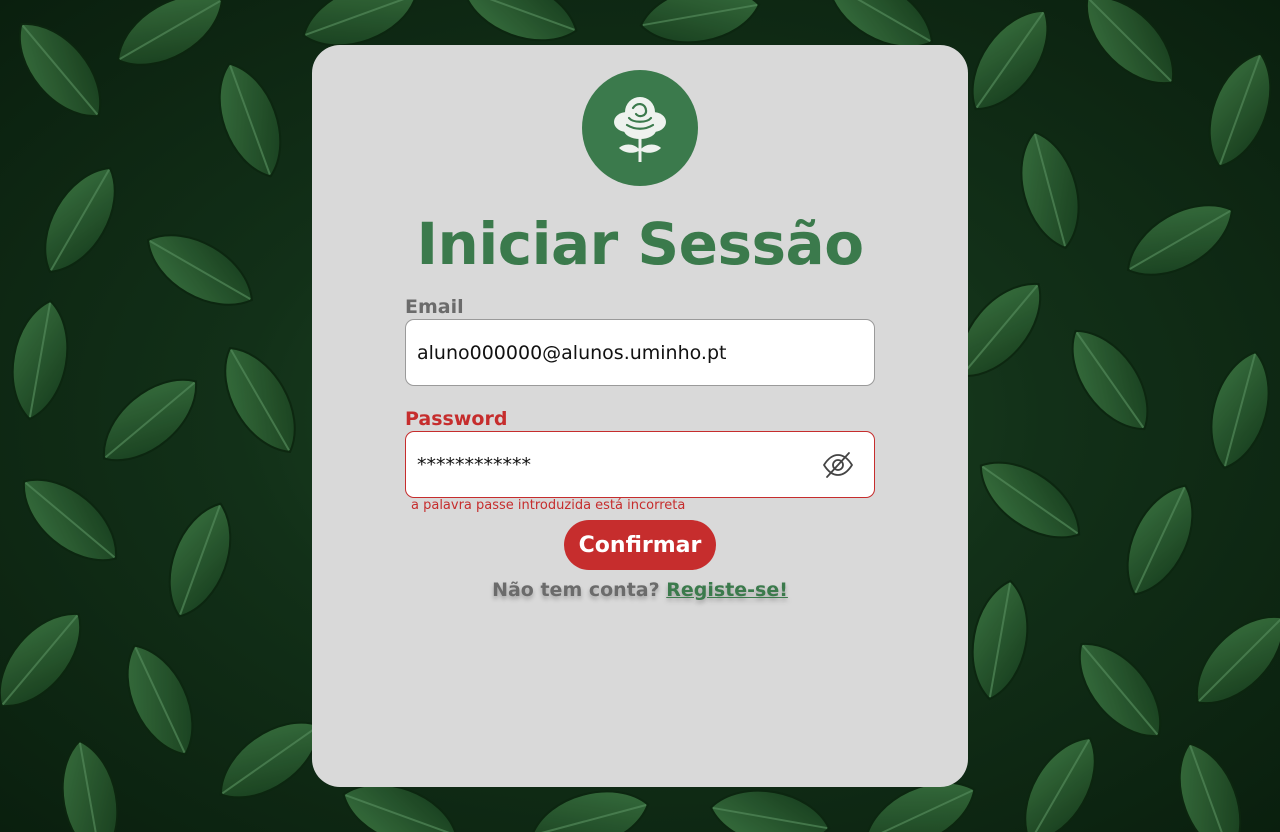 The height and width of the screenshot is (832, 1280). I want to click on register-prompt: Não tem conta? Registe-se!, so click(640, 590).